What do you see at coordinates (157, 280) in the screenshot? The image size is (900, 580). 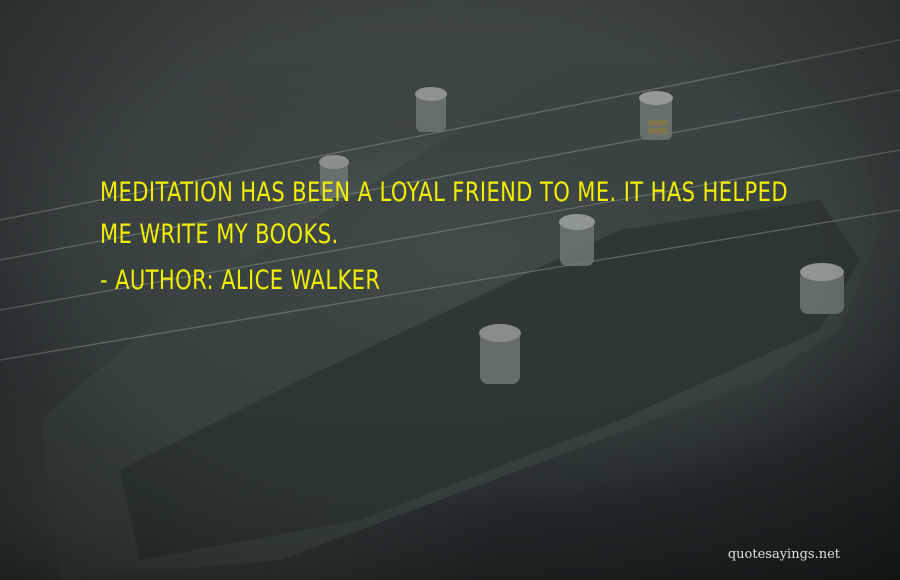 I see `attribution-prefix: - Author:` at bounding box center [157, 280].